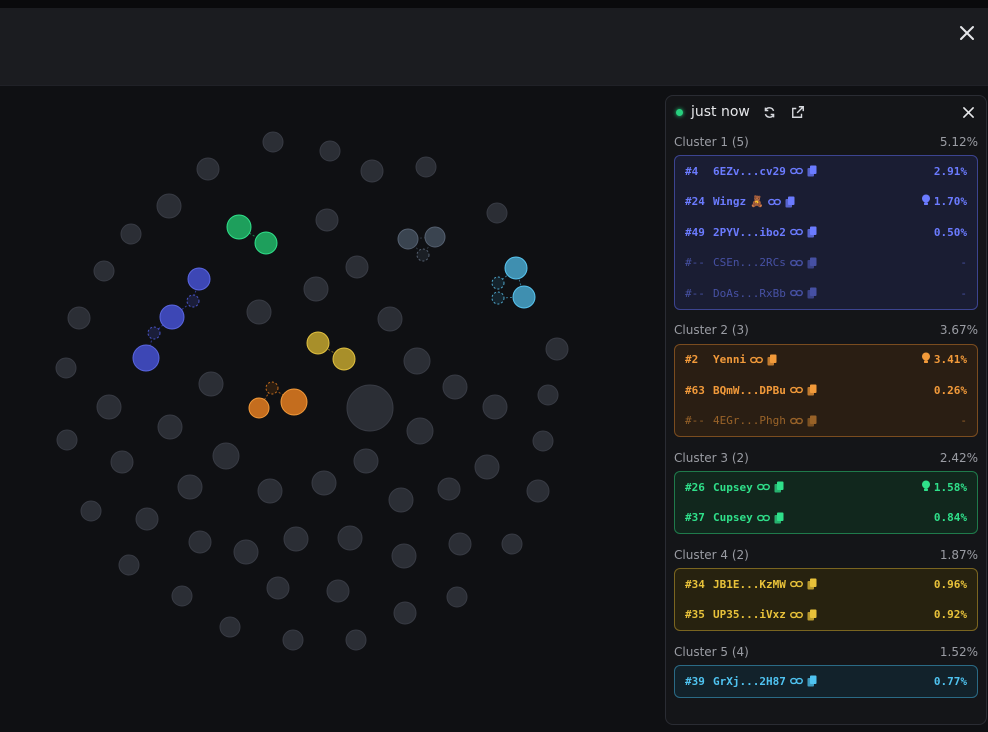 The height and width of the screenshot is (732, 988). Describe the element at coordinates (749, 390) in the screenshot. I see `holder-name: BQmW...DPBu` at that location.